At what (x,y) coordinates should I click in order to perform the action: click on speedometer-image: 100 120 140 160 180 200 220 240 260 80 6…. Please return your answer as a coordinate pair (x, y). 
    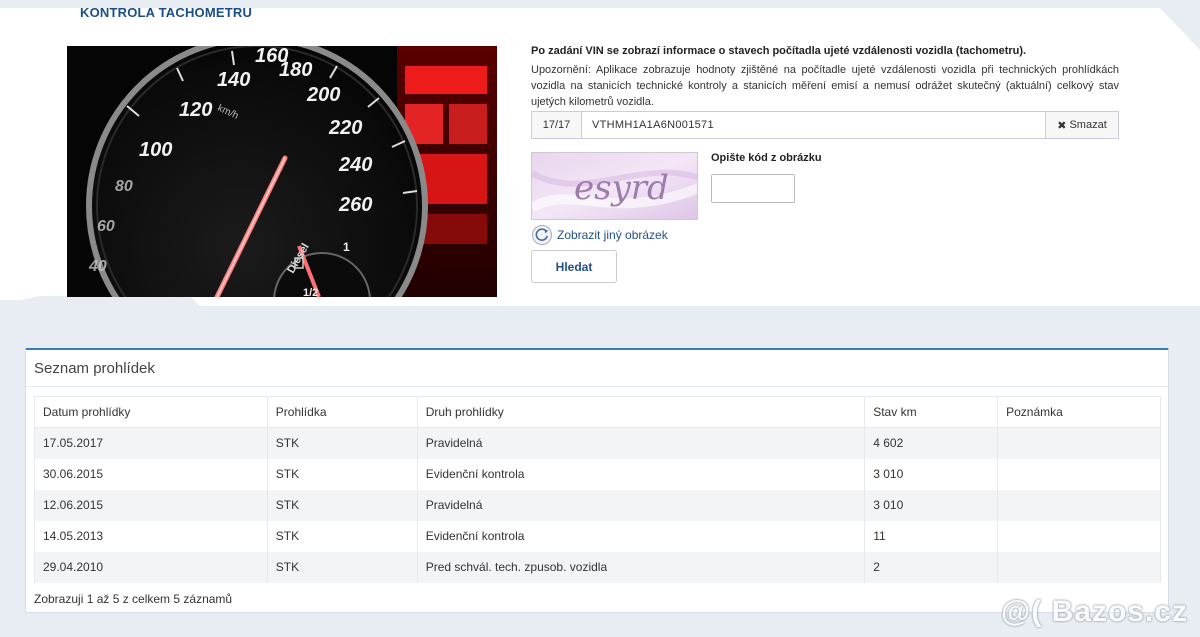
    Looking at the image, I should click on (282, 171).